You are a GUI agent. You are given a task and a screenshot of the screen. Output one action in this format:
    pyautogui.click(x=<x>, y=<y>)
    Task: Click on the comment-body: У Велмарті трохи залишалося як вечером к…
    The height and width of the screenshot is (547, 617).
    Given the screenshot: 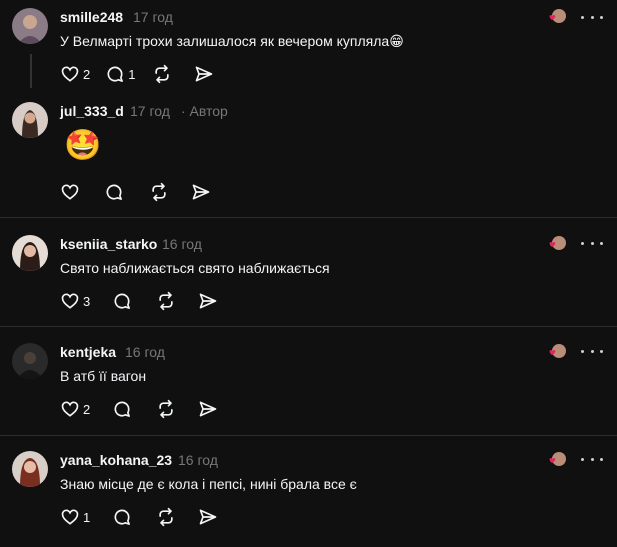 What is the action you would take?
    pyautogui.click(x=225, y=41)
    